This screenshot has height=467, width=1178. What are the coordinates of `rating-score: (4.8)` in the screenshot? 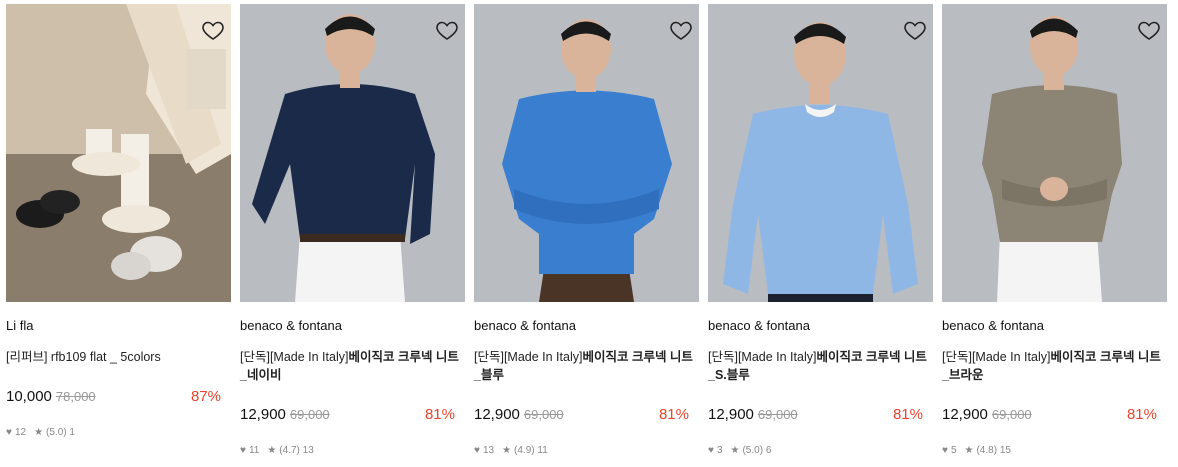 It's located at (987, 450).